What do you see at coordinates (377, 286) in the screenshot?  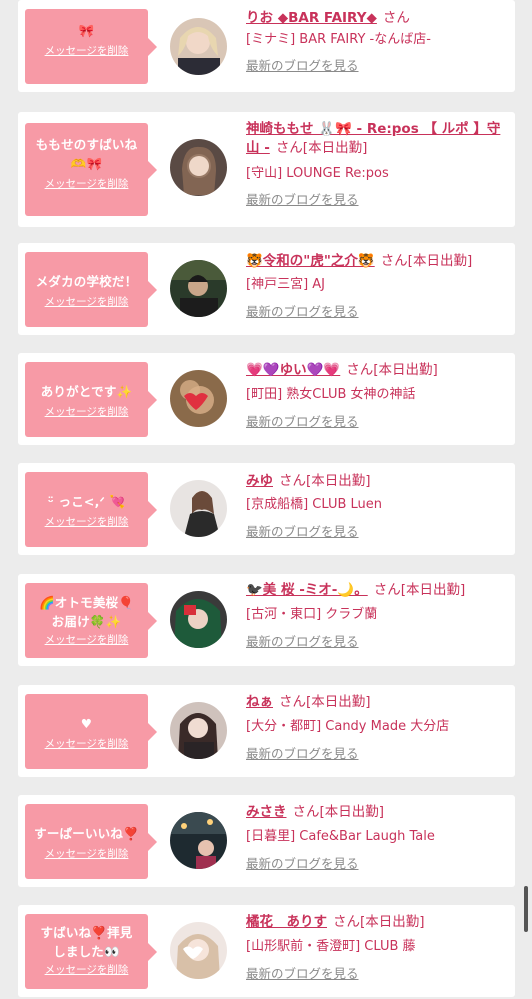 I see `user-info: 🐯令和の"虎"之介🐯 さん[本日出勤] [神戸三宮] AJ 最新のブログを見る` at bounding box center [377, 286].